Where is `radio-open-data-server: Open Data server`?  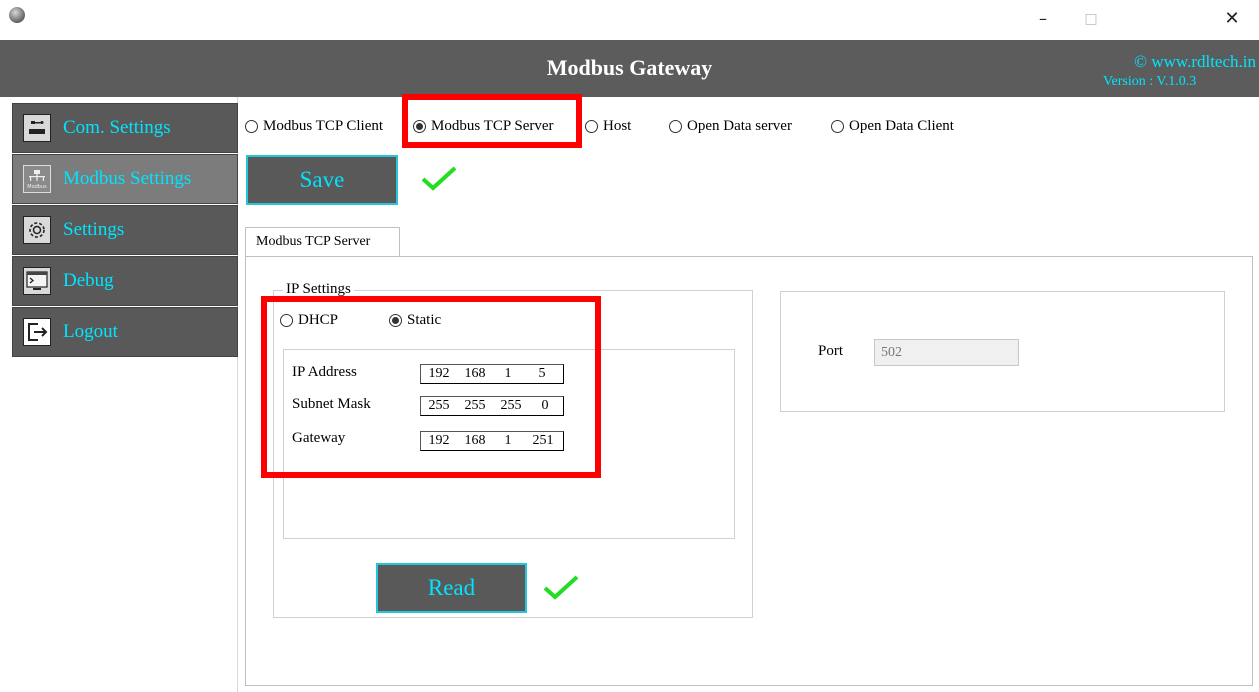 radio-open-data-server: Open Data server is located at coordinates (730, 126).